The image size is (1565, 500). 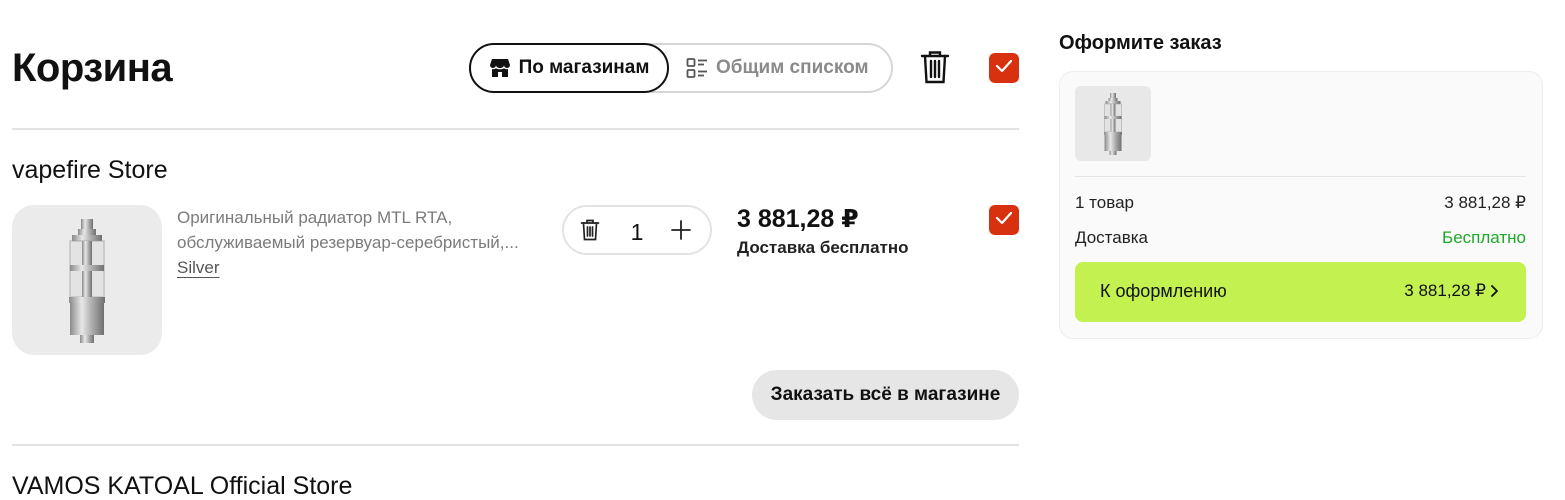 What do you see at coordinates (92, 68) in the screenshot?
I see `page-title: Корзина` at bounding box center [92, 68].